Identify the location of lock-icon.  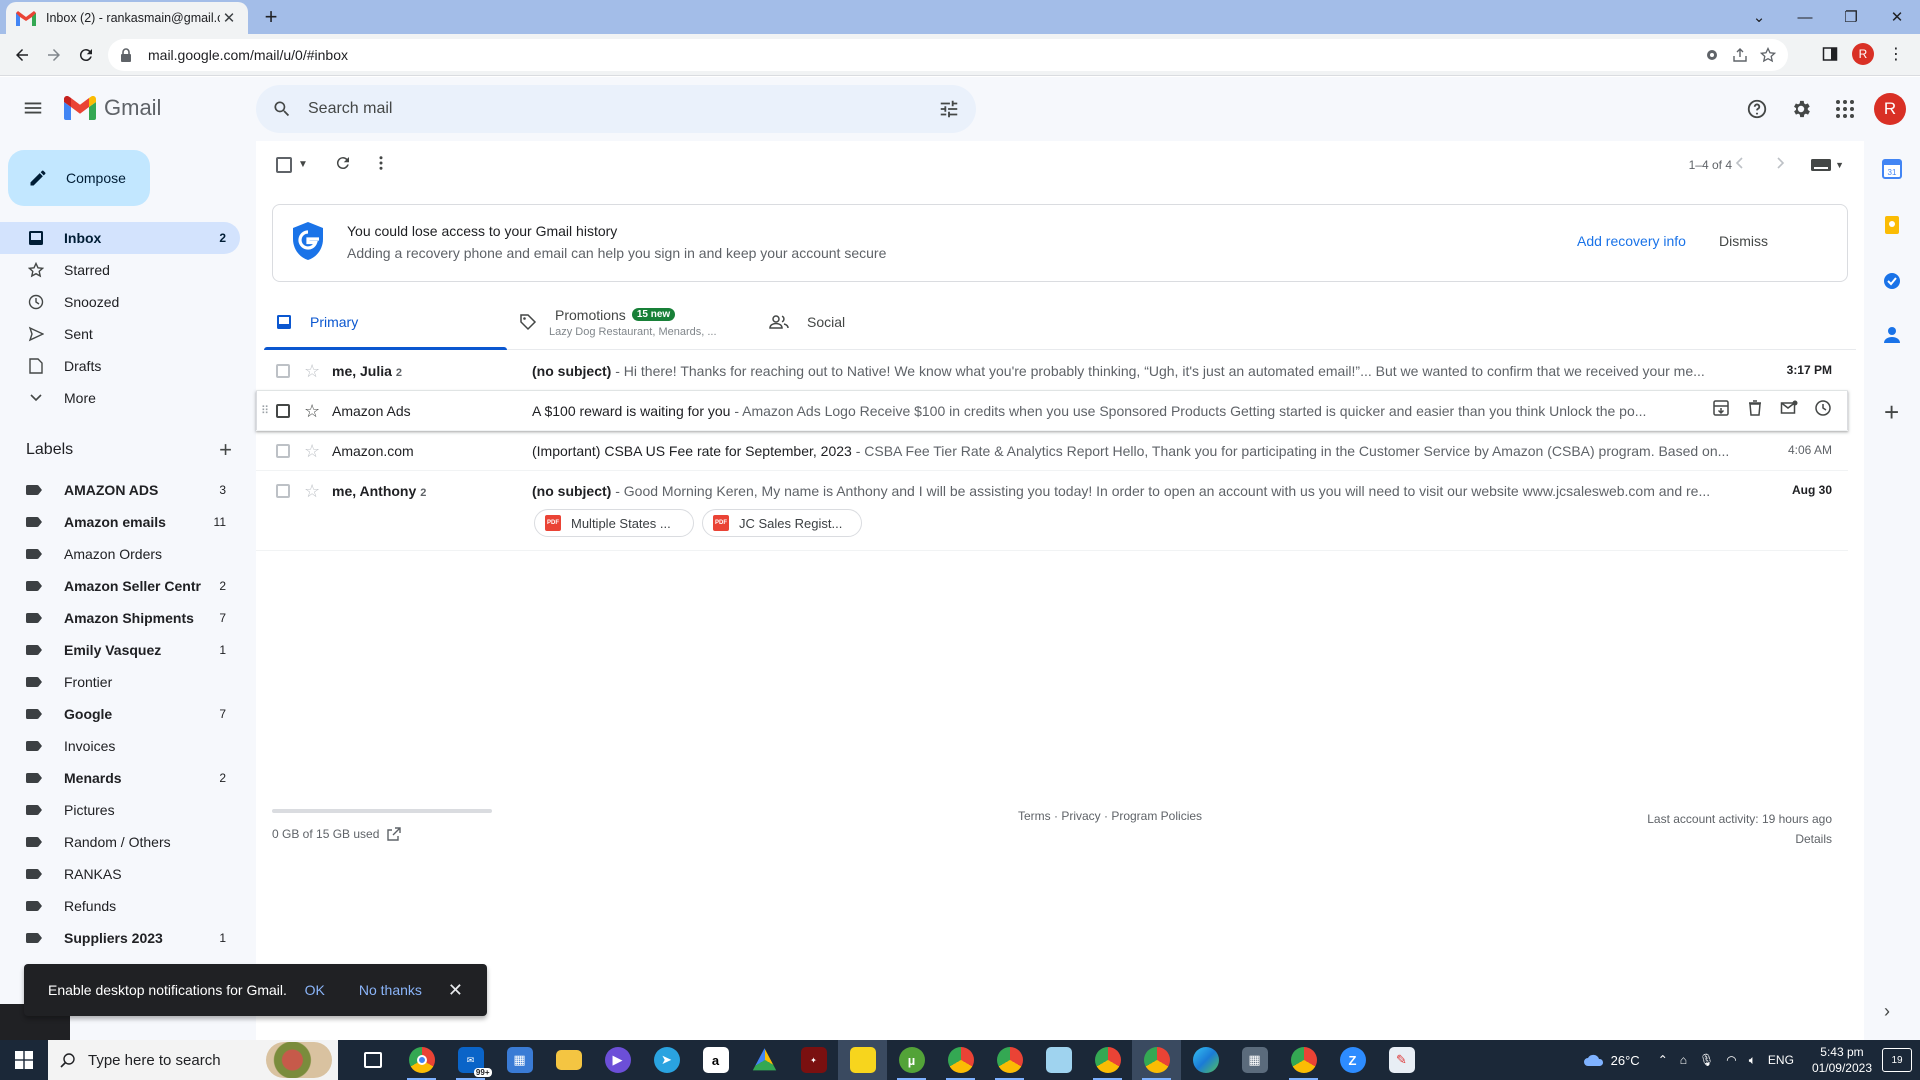
(128, 55).